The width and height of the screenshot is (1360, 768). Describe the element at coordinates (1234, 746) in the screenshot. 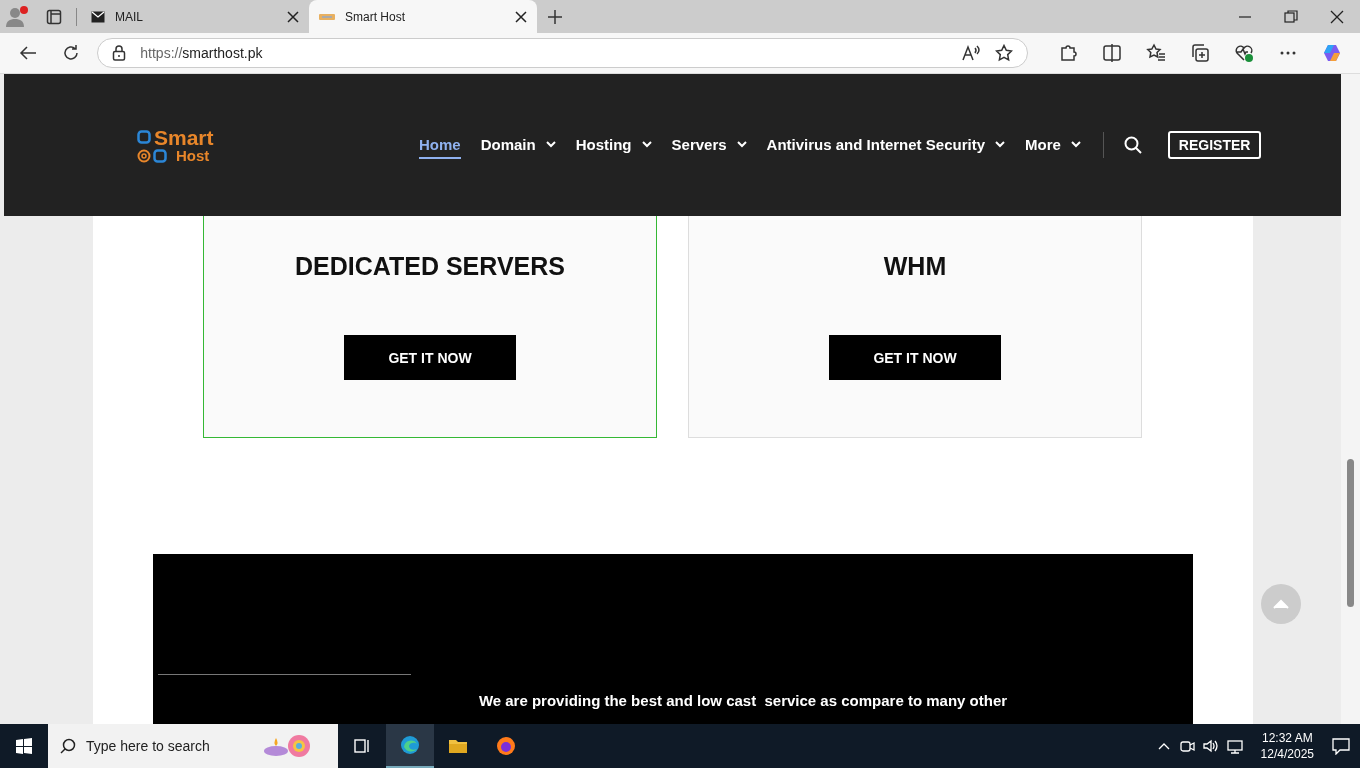

I see `network-icon` at that location.